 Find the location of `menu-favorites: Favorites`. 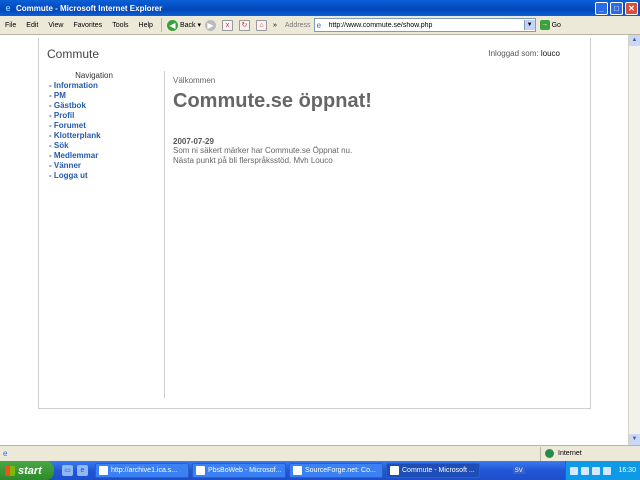

menu-favorites: Favorites is located at coordinates (87, 25).